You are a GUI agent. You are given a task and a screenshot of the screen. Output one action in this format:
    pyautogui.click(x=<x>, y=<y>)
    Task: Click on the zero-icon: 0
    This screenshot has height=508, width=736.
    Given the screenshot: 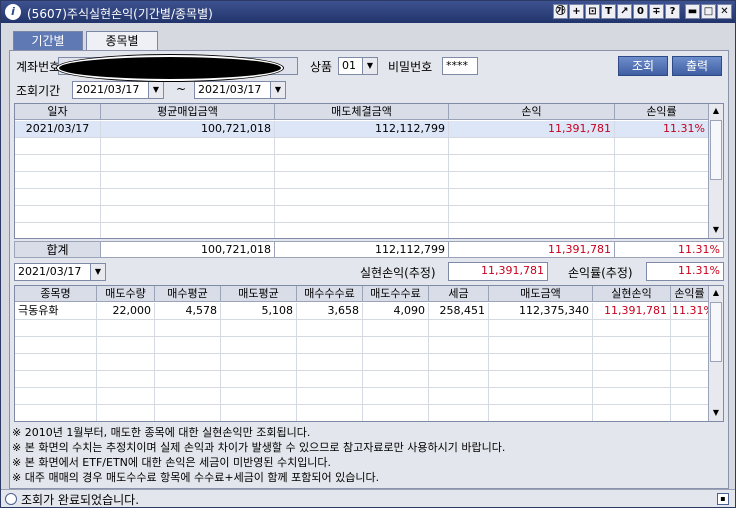 What is the action you would take?
    pyautogui.click(x=640, y=11)
    